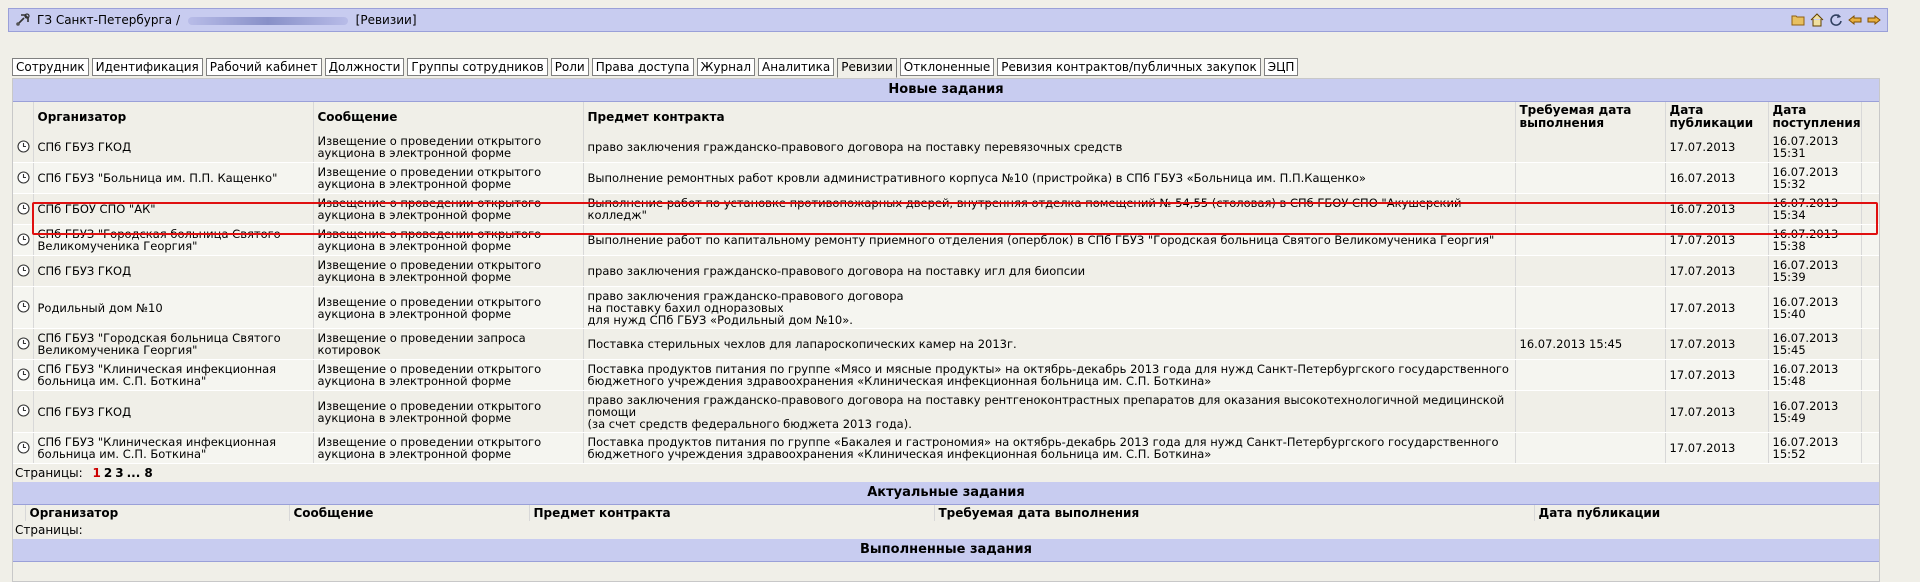 This screenshot has width=1920, height=582. I want to click on new-tasks-pager: Страницы: 1 2 3 ... 8, so click(946, 473).